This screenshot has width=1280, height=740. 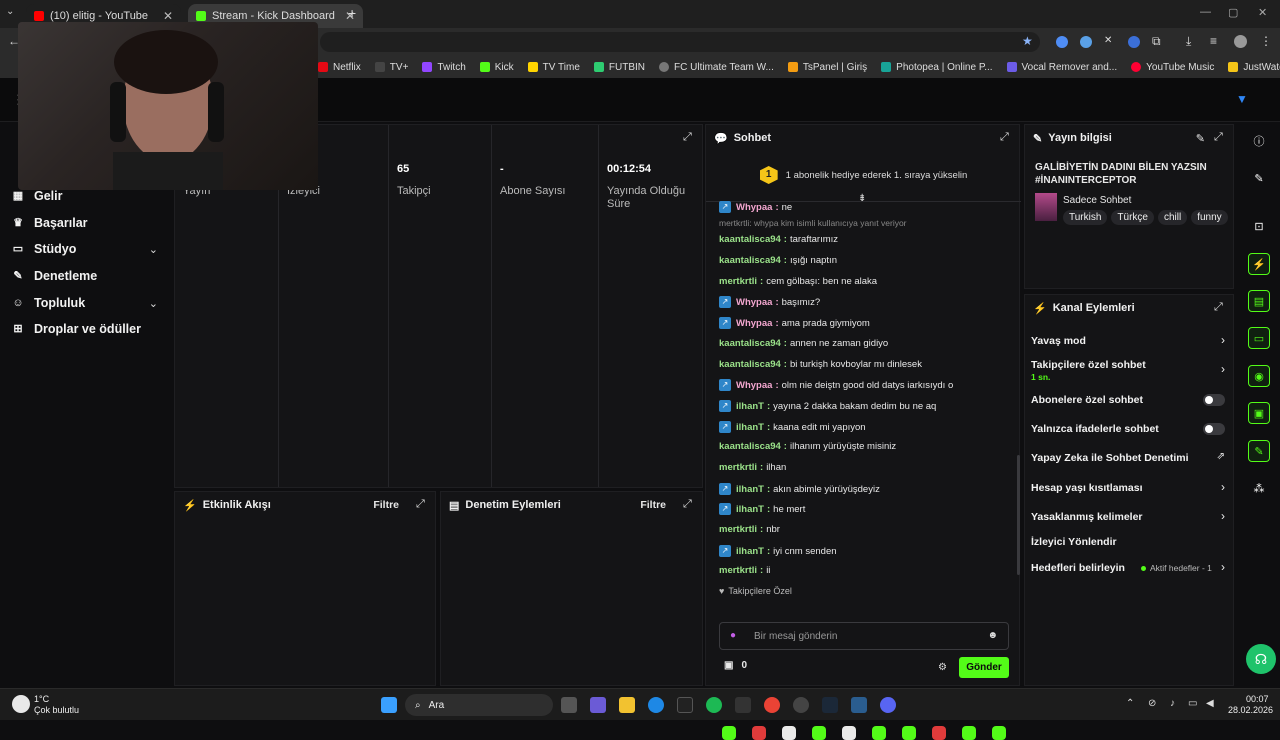 I want to click on widgets-icon, so click(x=598, y=705).